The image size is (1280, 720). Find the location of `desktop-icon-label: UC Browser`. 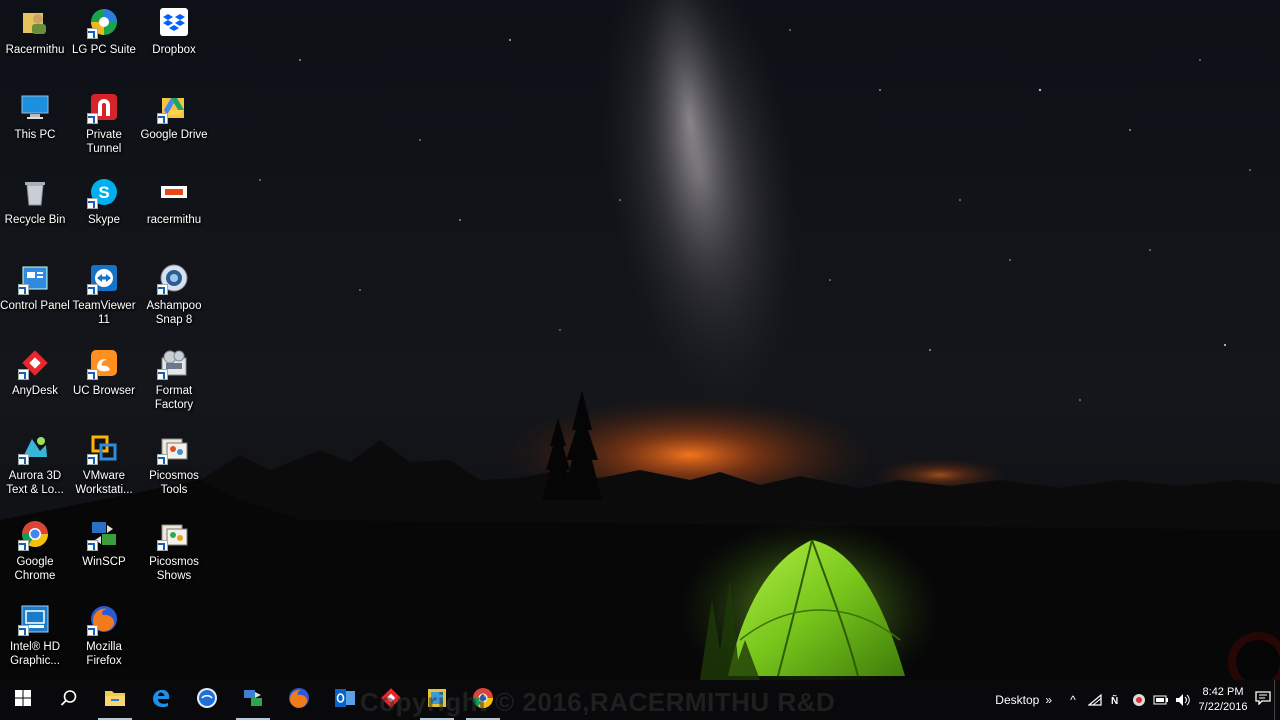

desktop-icon-label: UC Browser is located at coordinates (104, 391).